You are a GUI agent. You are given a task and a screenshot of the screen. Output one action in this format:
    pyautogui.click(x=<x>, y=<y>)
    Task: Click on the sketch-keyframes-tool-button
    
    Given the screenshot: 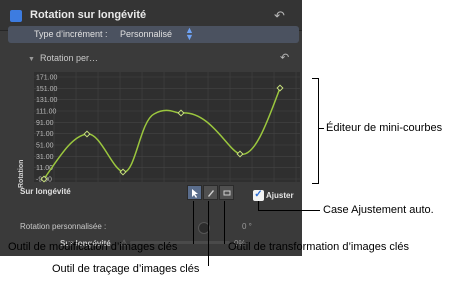 What is the action you would take?
    pyautogui.click(x=210, y=192)
    